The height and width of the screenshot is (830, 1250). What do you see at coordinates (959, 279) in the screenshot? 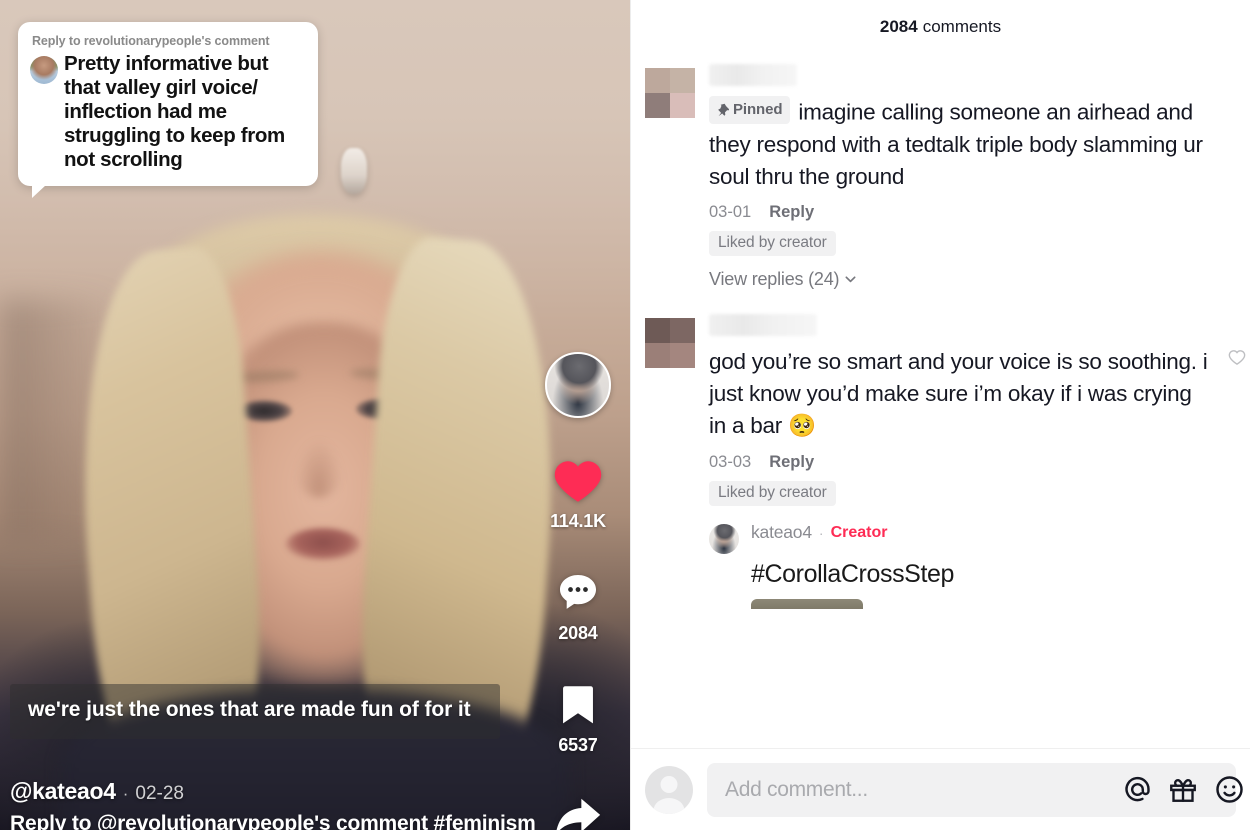
I see `view-replies-button: View replies (24)` at bounding box center [959, 279].